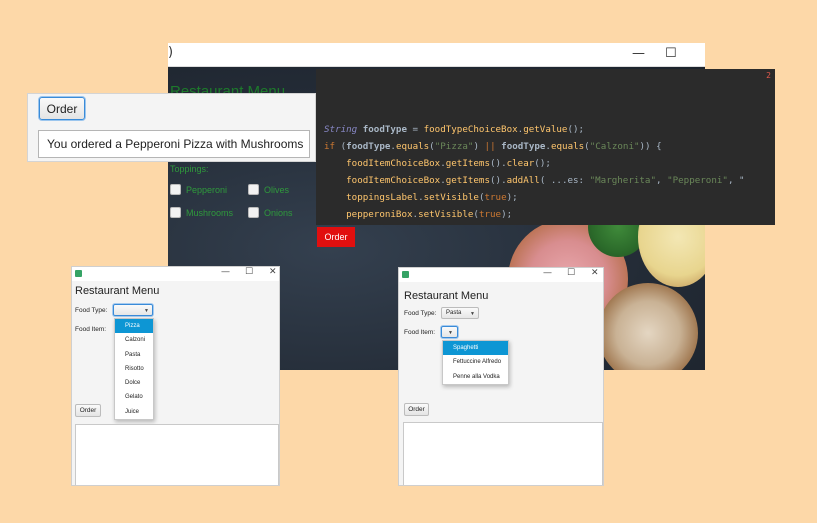 The height and width of the screenshot is (523, 817). I want to click on code-token: addAll, so click(523, 180).